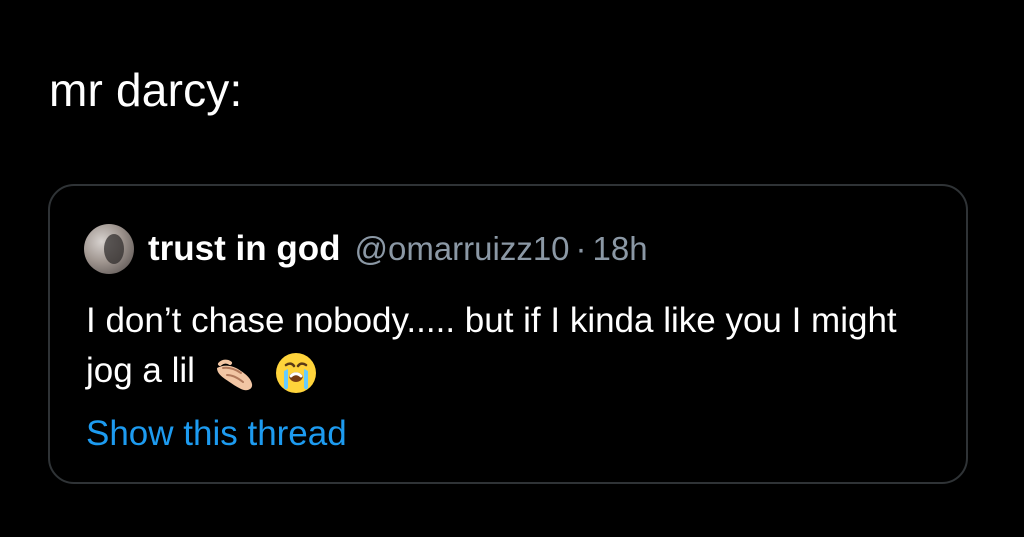  I want to click on crying-face-icon, so click(296, 373).